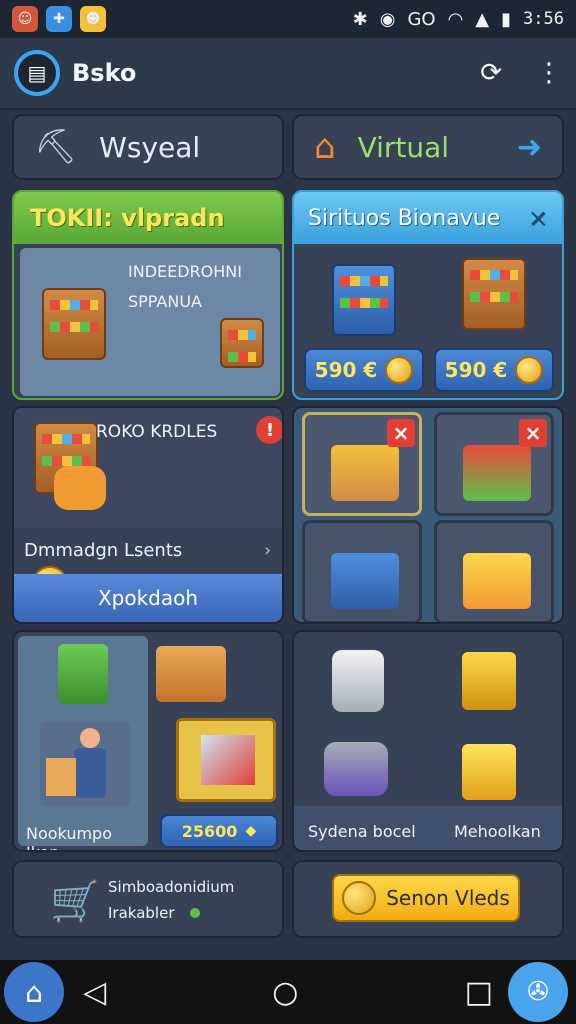  What do you see at coordinates (387, 19) in the screenshot?
I see `alarm-icon: ◉` at bounding box center [387, 19].